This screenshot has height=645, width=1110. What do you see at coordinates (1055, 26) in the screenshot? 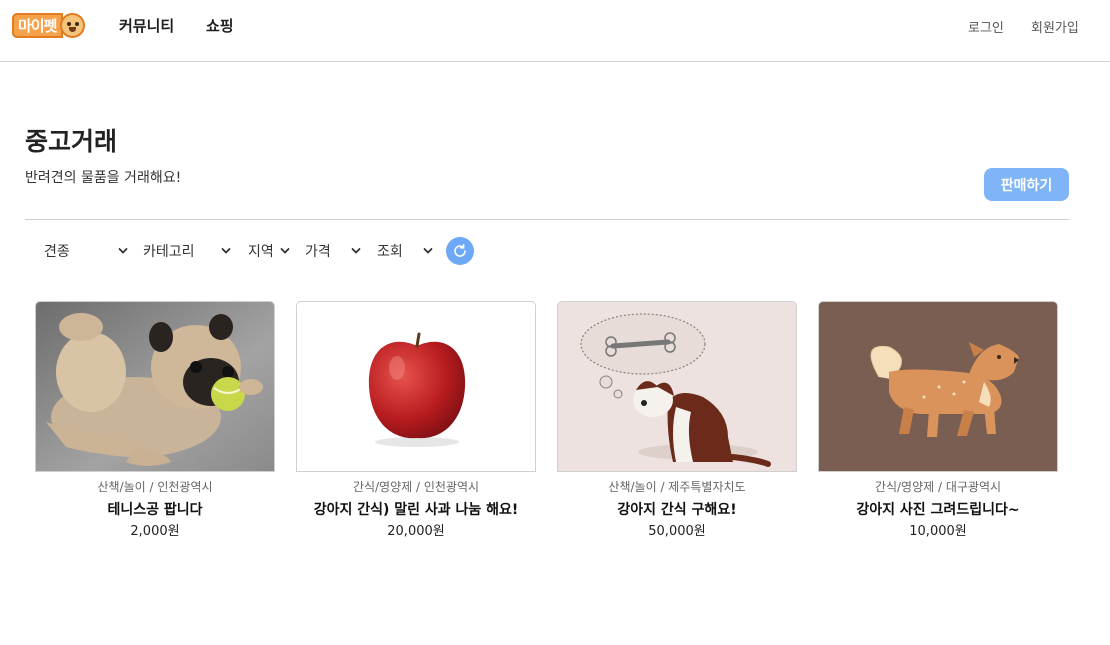
I see `signup-link: 회원가입` at bounding box center [1055, 26].